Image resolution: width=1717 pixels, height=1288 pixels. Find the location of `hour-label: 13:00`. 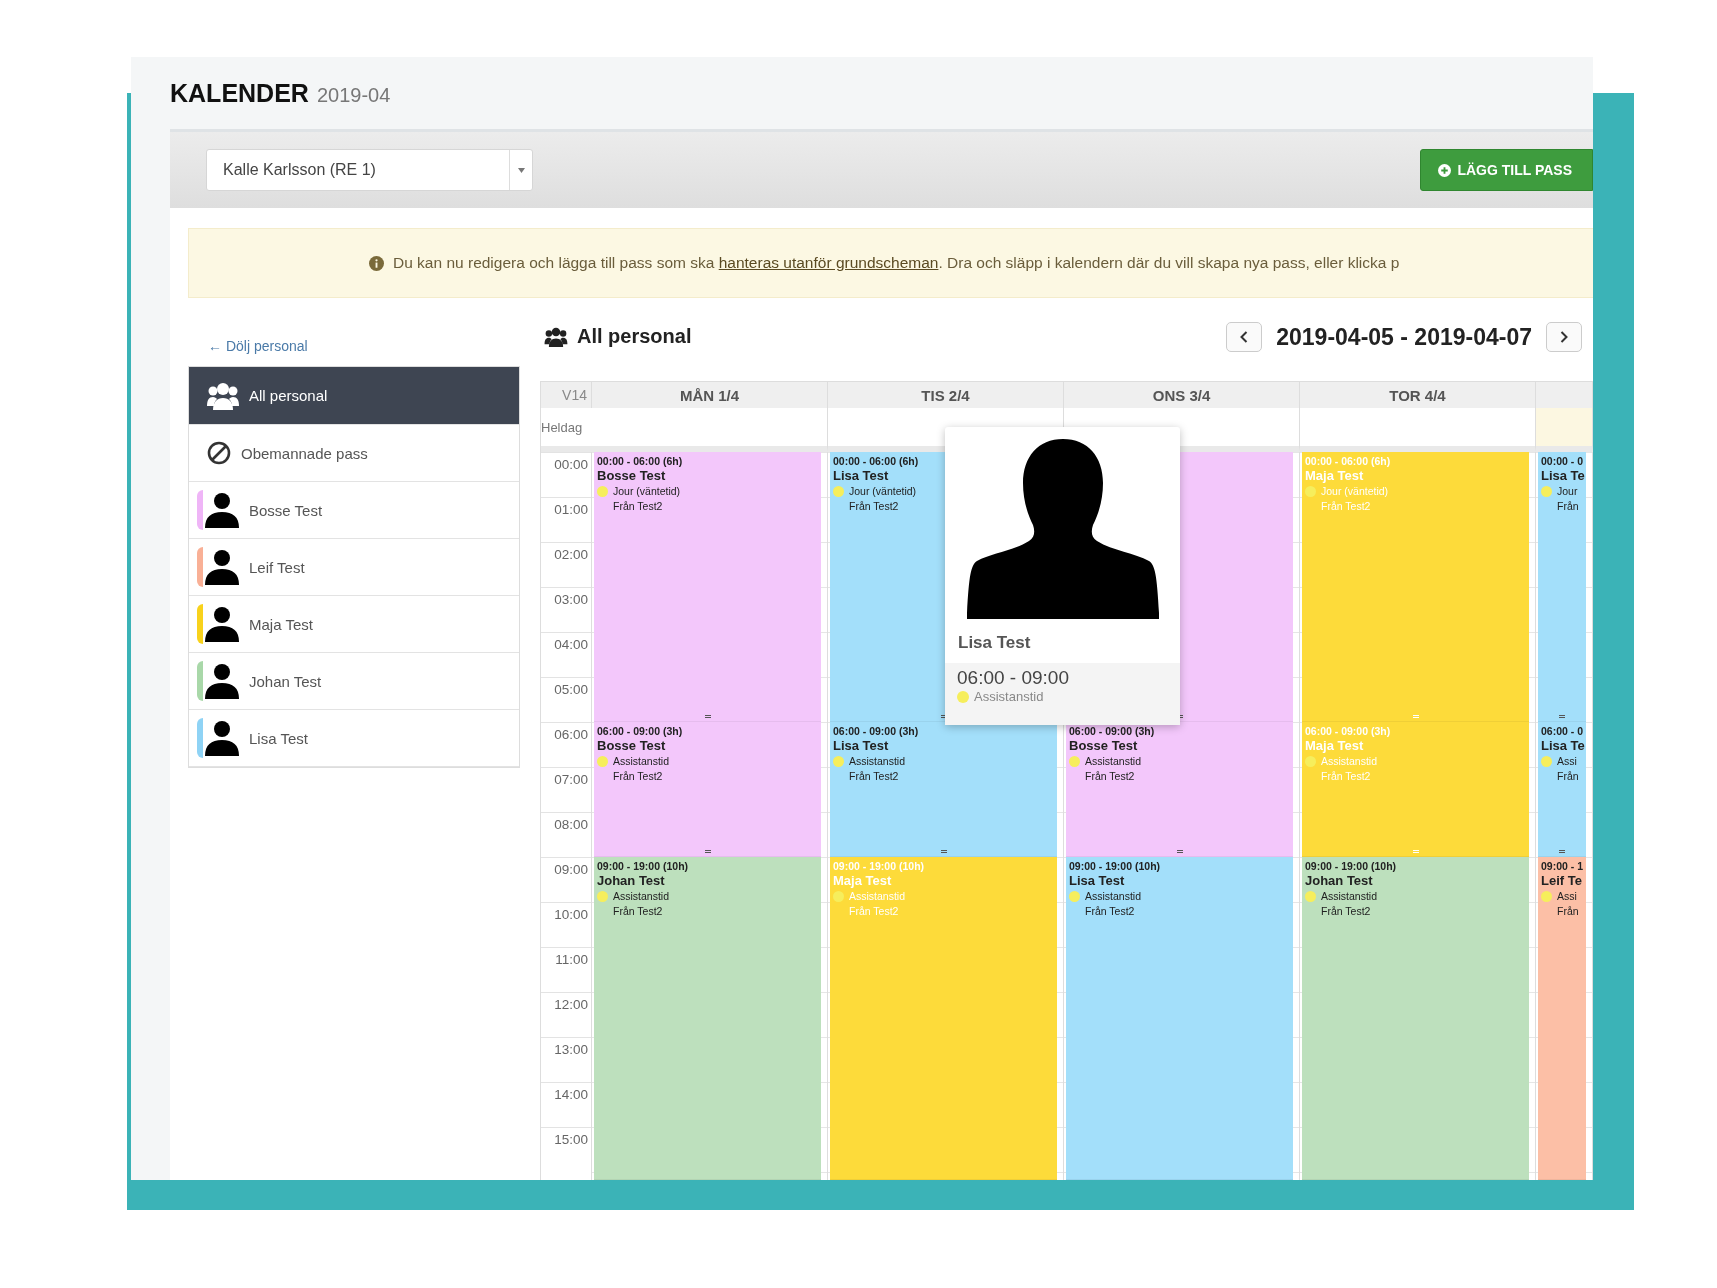

hour-label: 13:00 is located at coordinates (571, 1049).